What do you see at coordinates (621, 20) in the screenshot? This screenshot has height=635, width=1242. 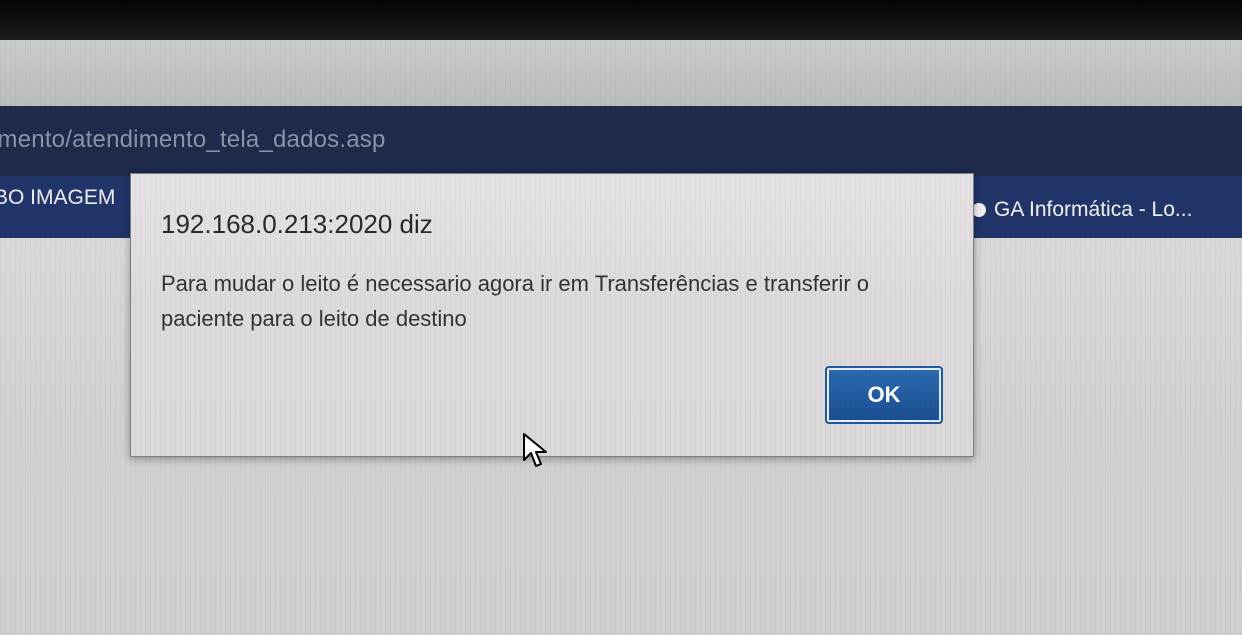 I see `monitor-bezel` at bounding box center [621, 20].